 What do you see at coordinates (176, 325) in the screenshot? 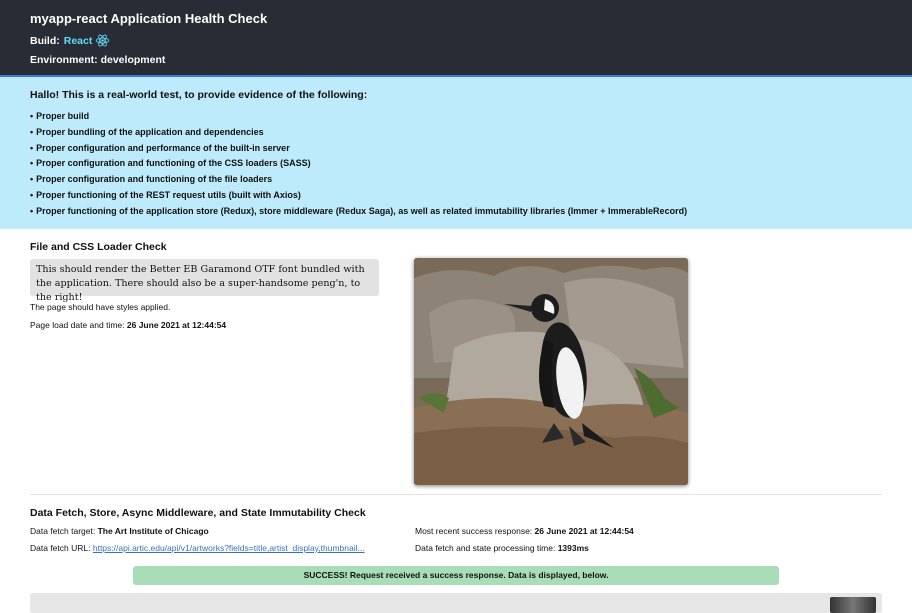
I see `load-value: 26 June 2021 at 12:44:54` at bounding box center [176, 325].